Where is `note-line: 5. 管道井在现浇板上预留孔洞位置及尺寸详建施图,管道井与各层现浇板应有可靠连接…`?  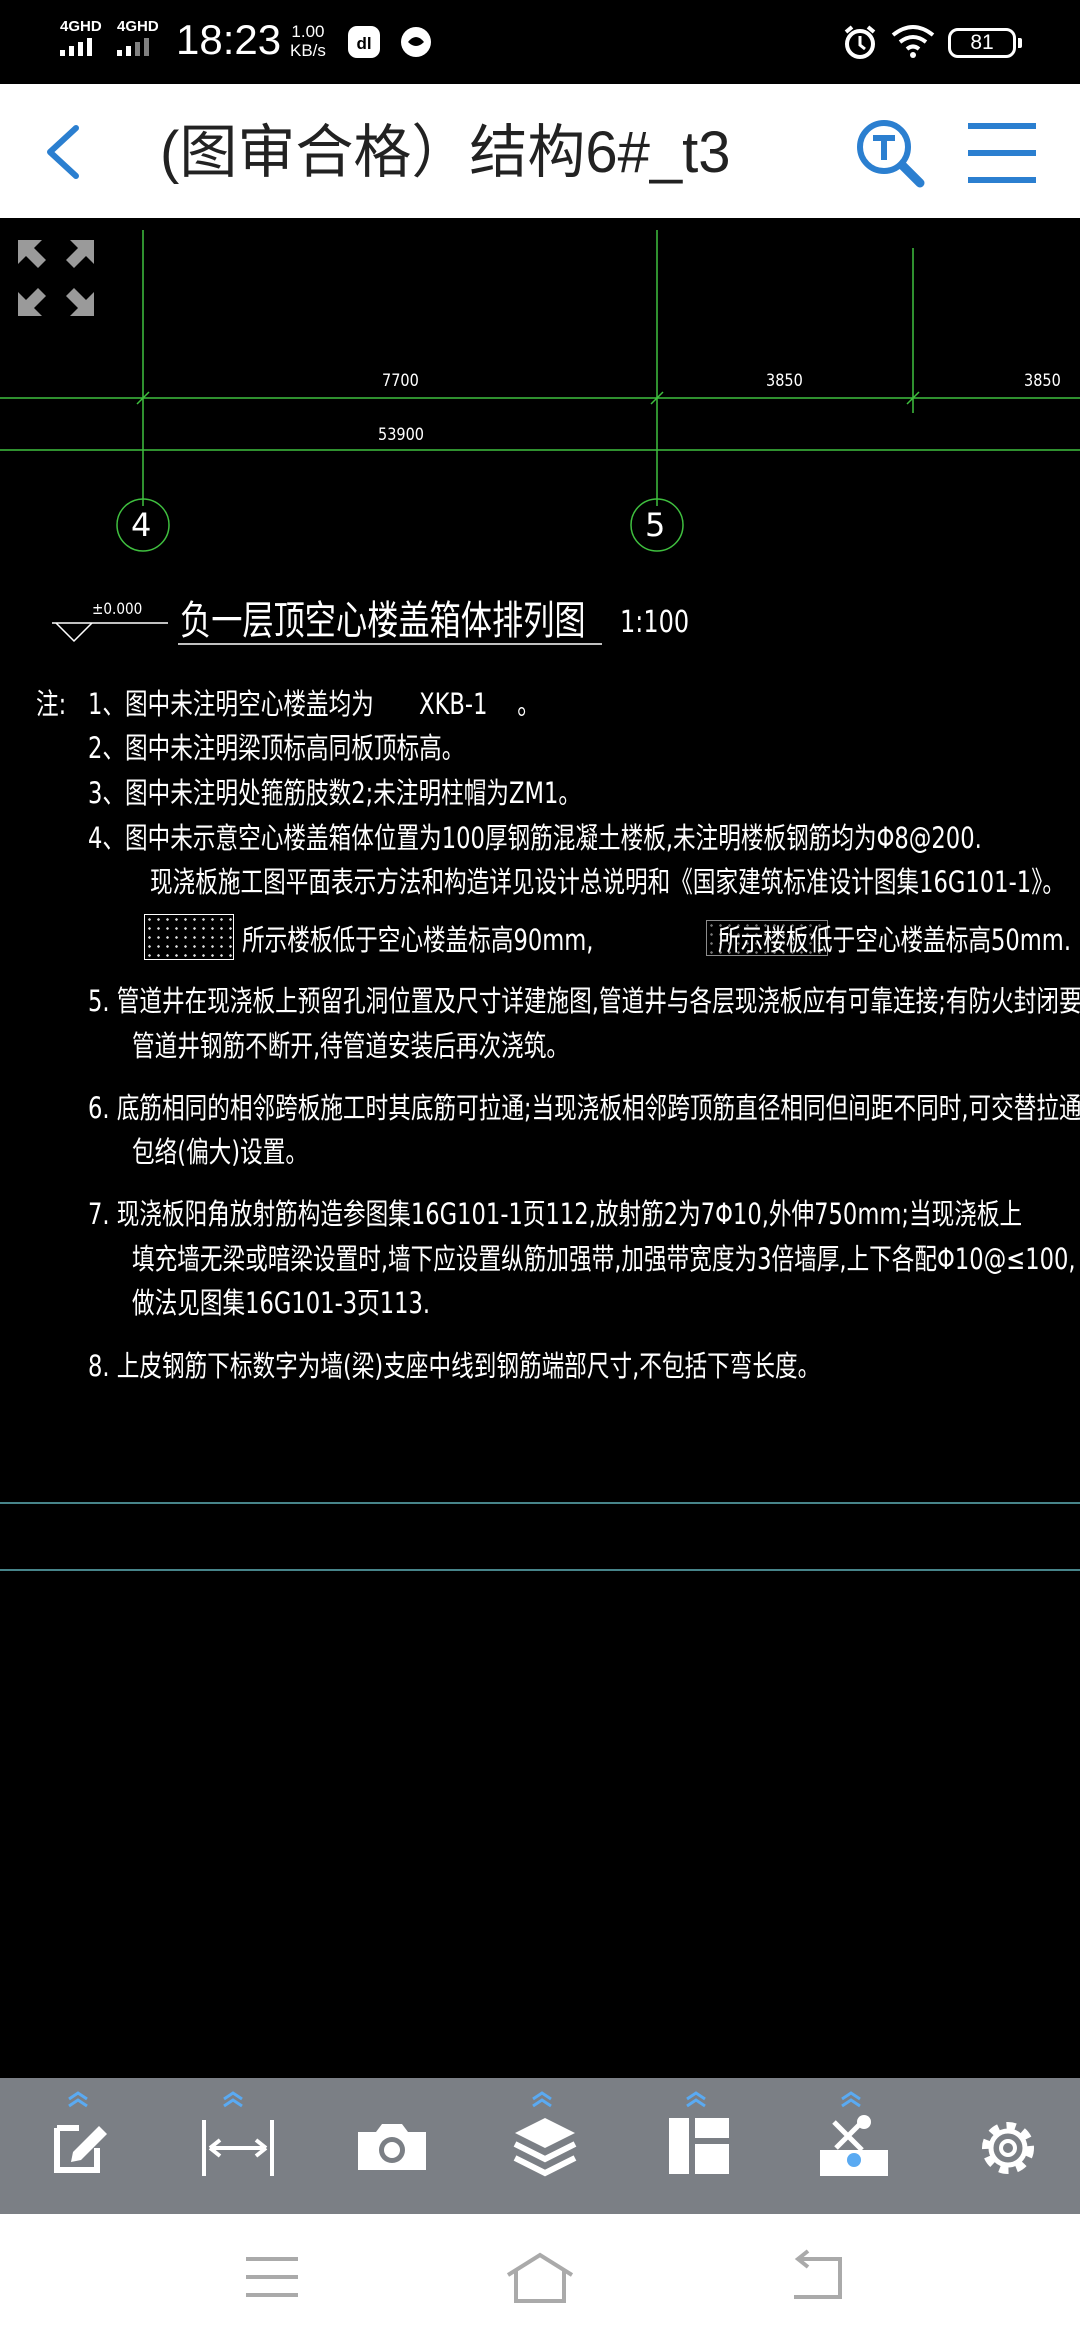
note-line: 5. 管道井在现浇板上预留孔洞位置及尺寸详建施图,管道井与各层现浇板应有可靠连接… is located at coordinates (584, 1001).